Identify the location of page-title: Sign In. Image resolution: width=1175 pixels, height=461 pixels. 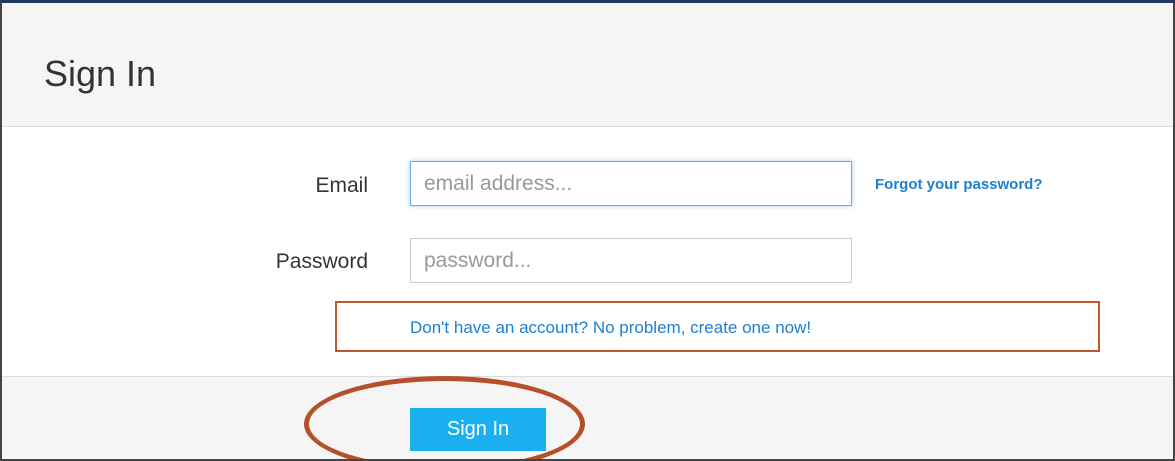
(100, 73).